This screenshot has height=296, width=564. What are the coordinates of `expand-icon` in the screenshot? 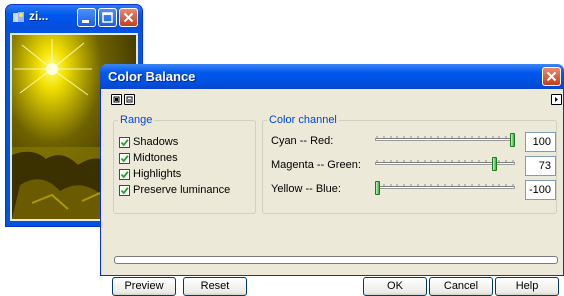 It's located at (116, 99).